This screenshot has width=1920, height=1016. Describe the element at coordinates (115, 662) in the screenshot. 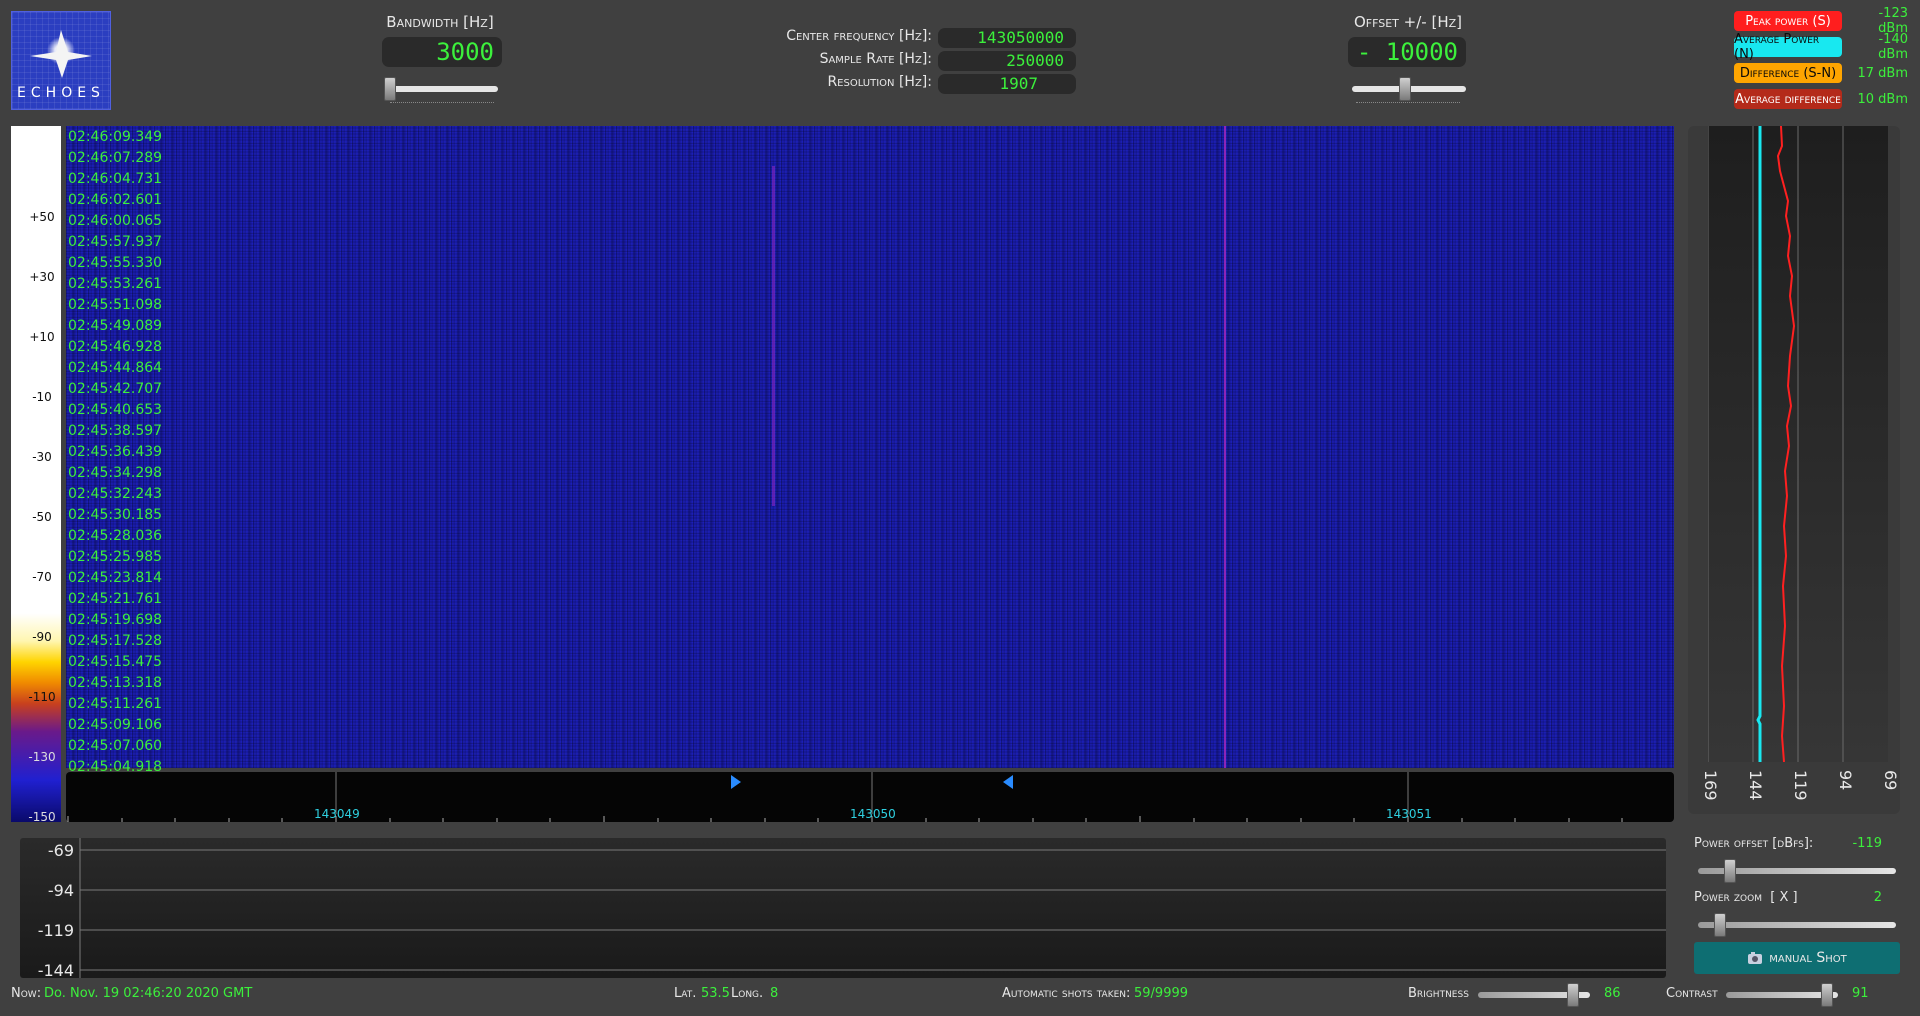

I see `timestamp-label: 02:45:15.475` at that location.